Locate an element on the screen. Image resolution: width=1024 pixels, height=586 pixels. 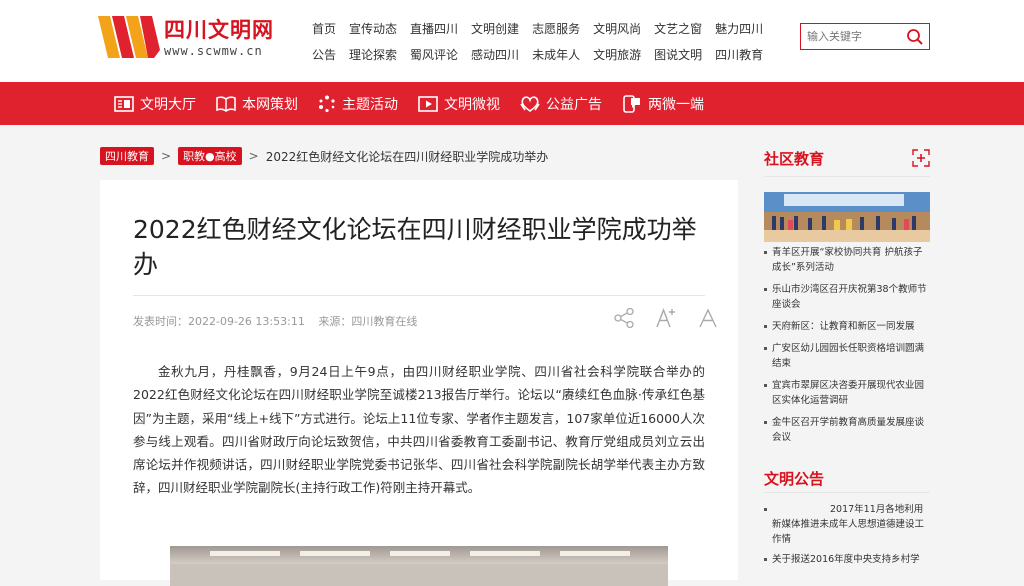
logo-text: 四川文明网 is located at coordinates (219, 30).